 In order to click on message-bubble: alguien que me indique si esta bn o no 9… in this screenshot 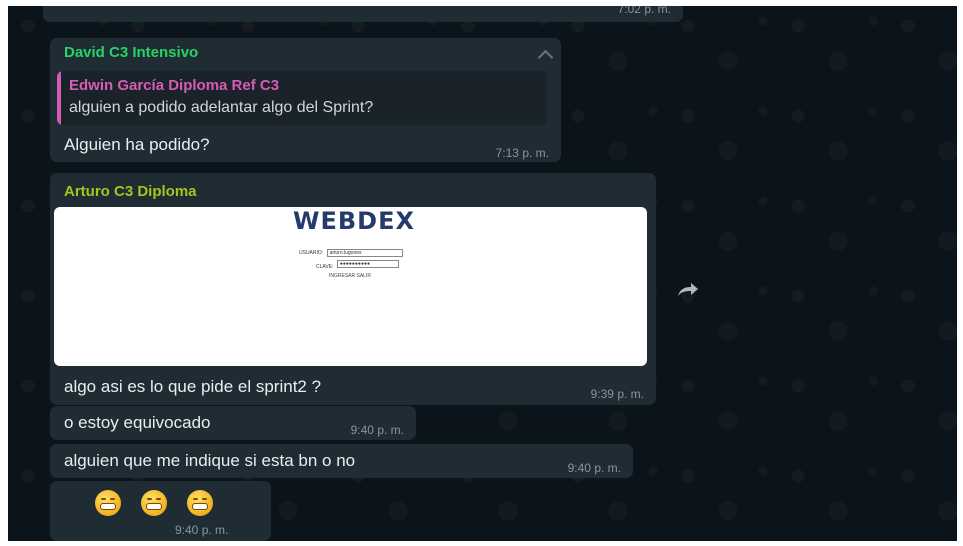, I will do `click(341, 461)`.